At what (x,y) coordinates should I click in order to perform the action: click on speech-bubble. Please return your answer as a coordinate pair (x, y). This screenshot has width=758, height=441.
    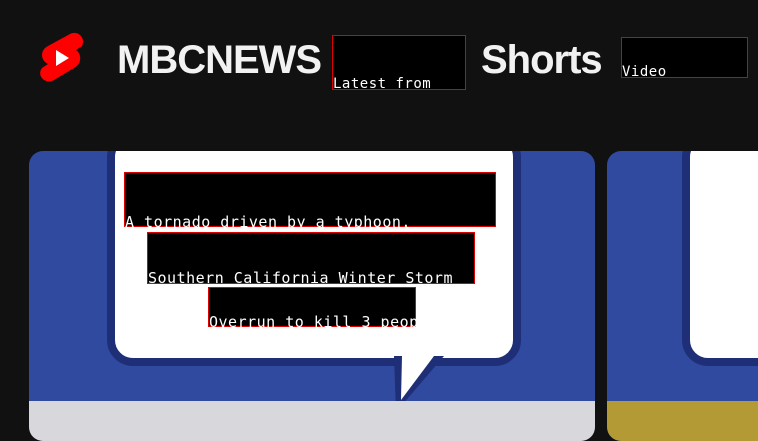
    Looking at the image, I should click on (720, 258).